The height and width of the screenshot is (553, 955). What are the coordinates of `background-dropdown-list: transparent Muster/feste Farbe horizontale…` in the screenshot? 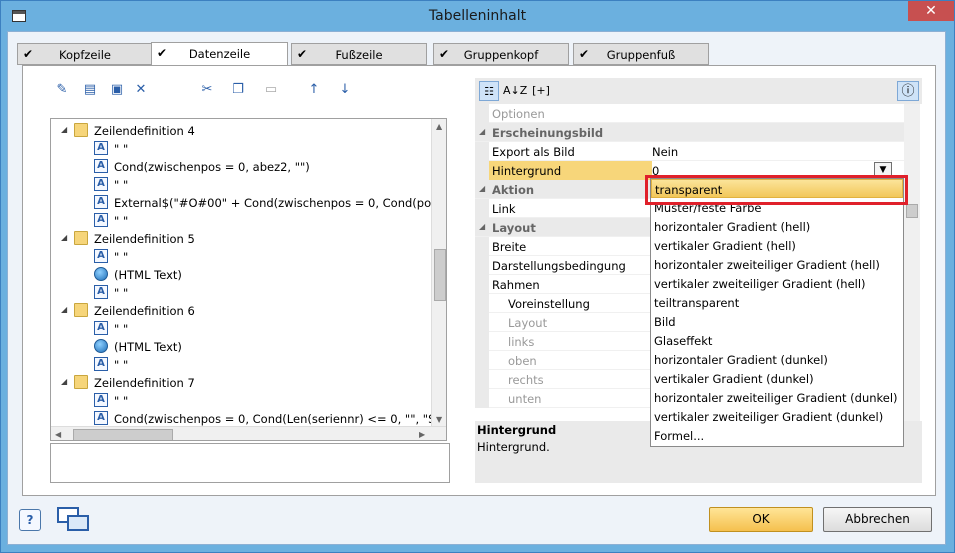 It's located at (777, 312).